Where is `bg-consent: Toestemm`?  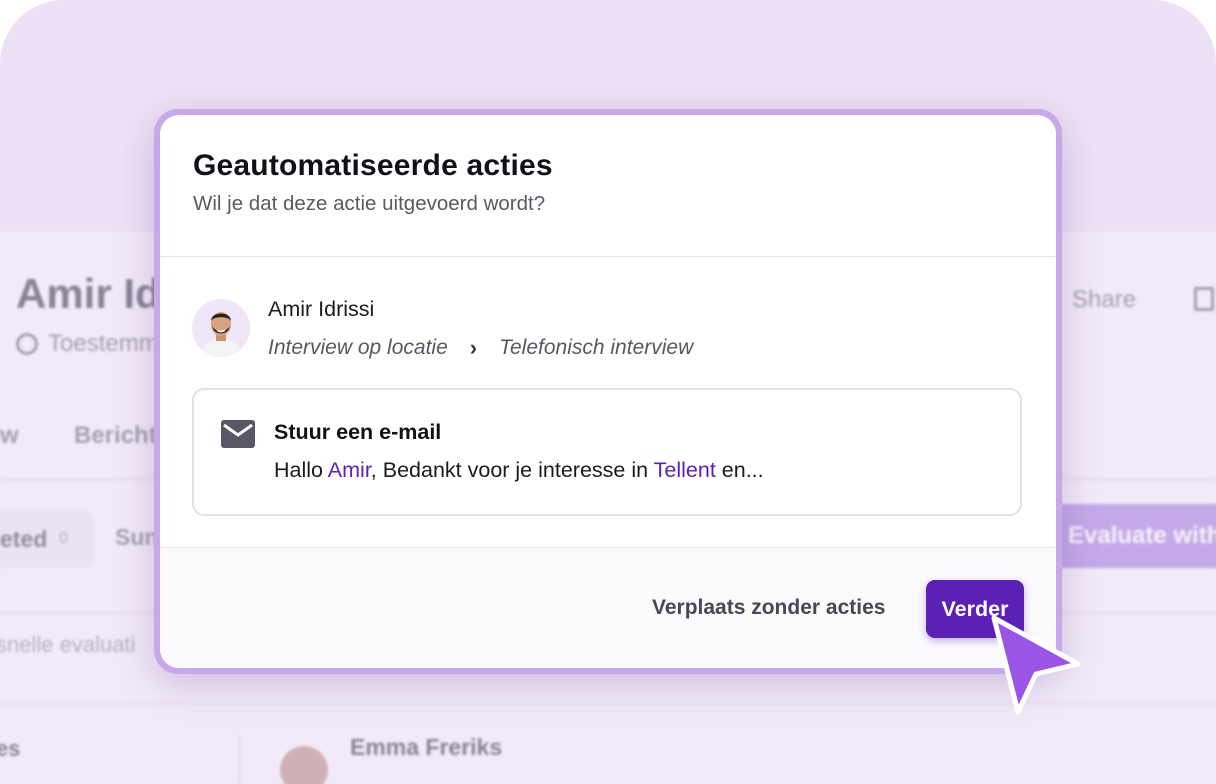 bg-consent: Toestemm is located at coordinates (87, 344).